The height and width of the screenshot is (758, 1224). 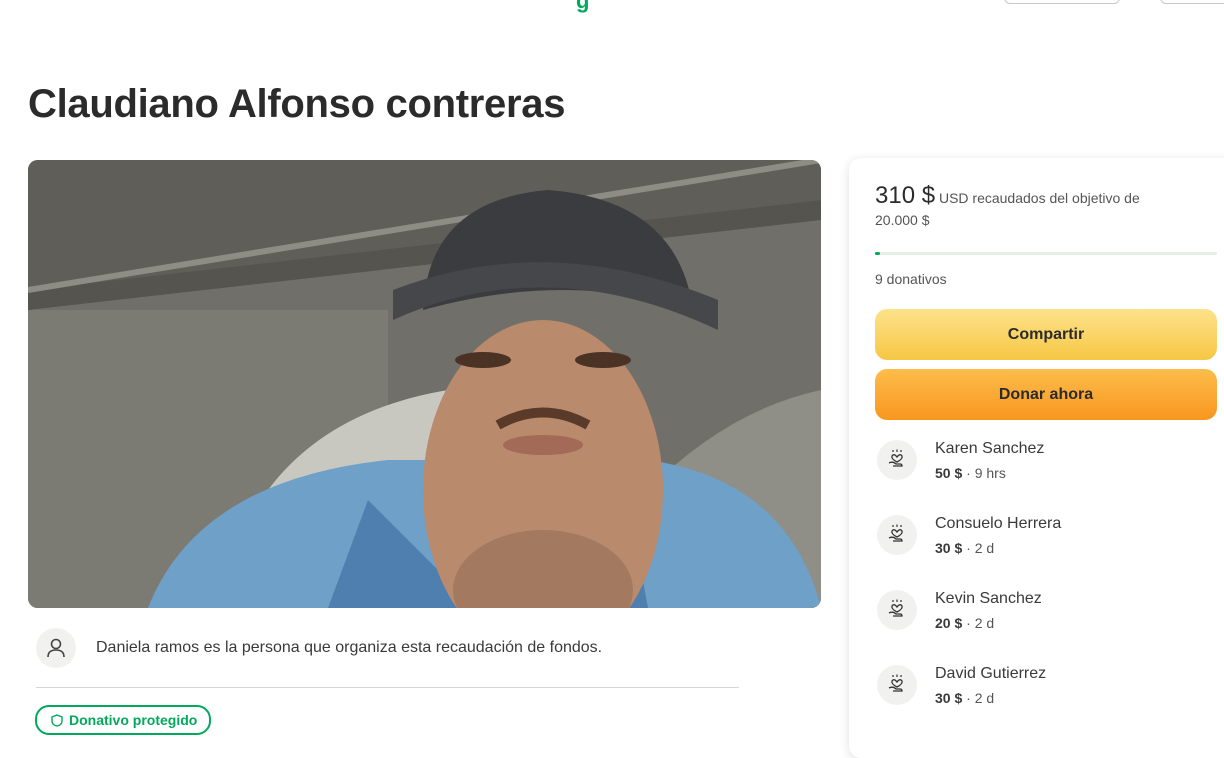 I want to click on donor-meta: 50 $ · 9 hrs, so click(x=970, y=473).